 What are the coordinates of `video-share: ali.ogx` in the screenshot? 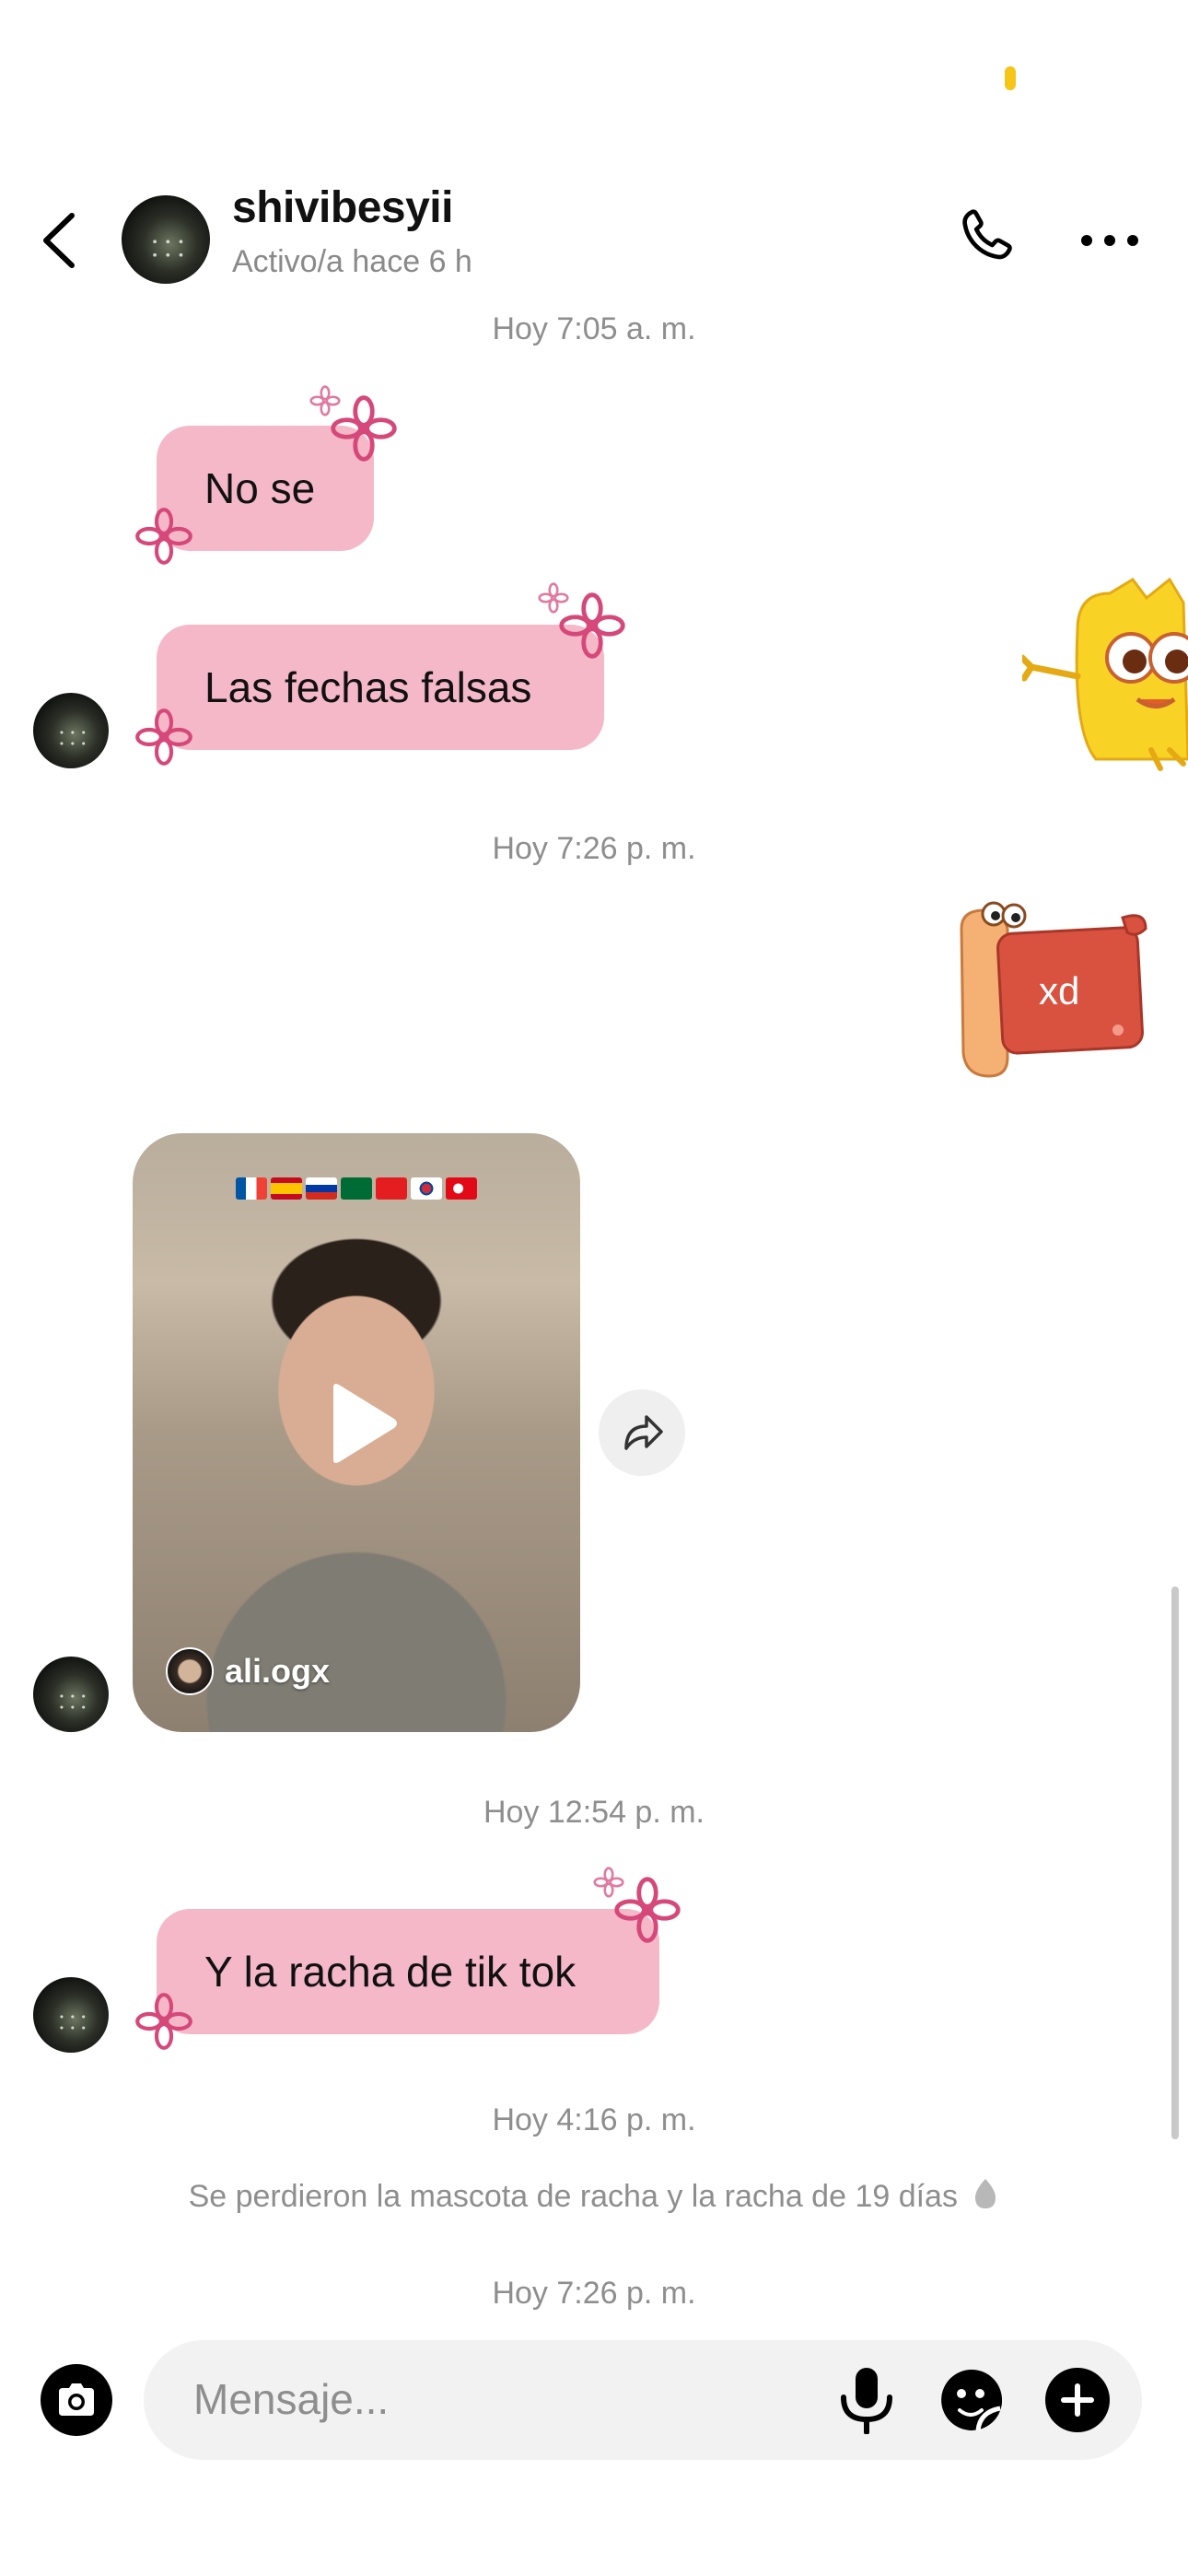 It's located at (356, 1432).